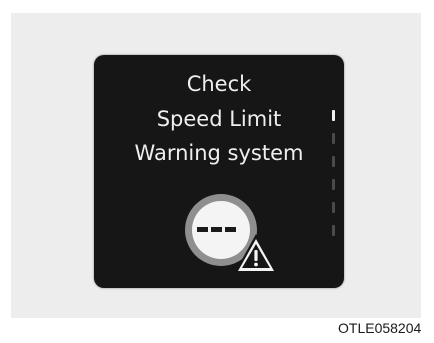 The width and height of the screenshot is (434, 343). I want to click on speed-limit-warning-icon, so click(231, 234).